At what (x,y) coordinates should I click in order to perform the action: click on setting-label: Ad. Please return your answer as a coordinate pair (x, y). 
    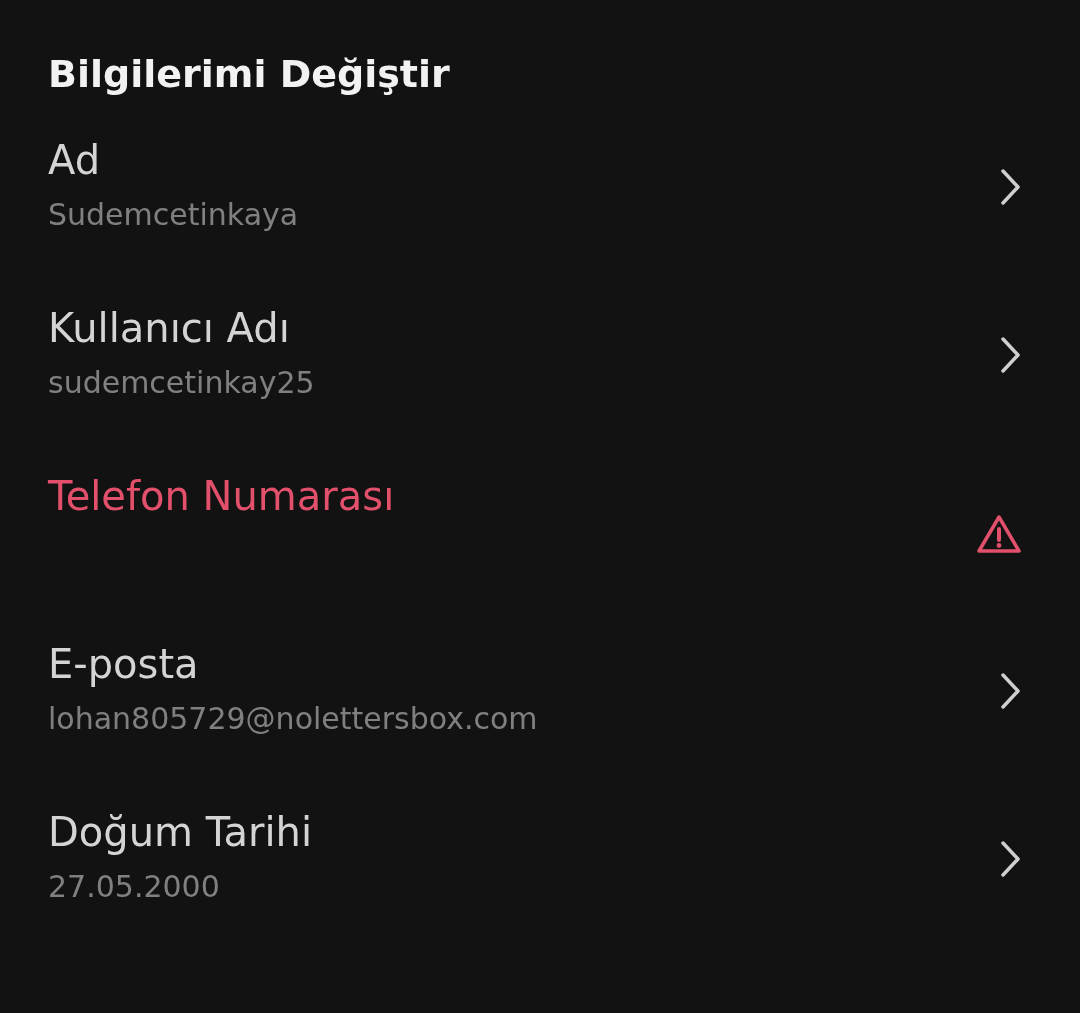
    Looking at the image, I should click on (173, 160).